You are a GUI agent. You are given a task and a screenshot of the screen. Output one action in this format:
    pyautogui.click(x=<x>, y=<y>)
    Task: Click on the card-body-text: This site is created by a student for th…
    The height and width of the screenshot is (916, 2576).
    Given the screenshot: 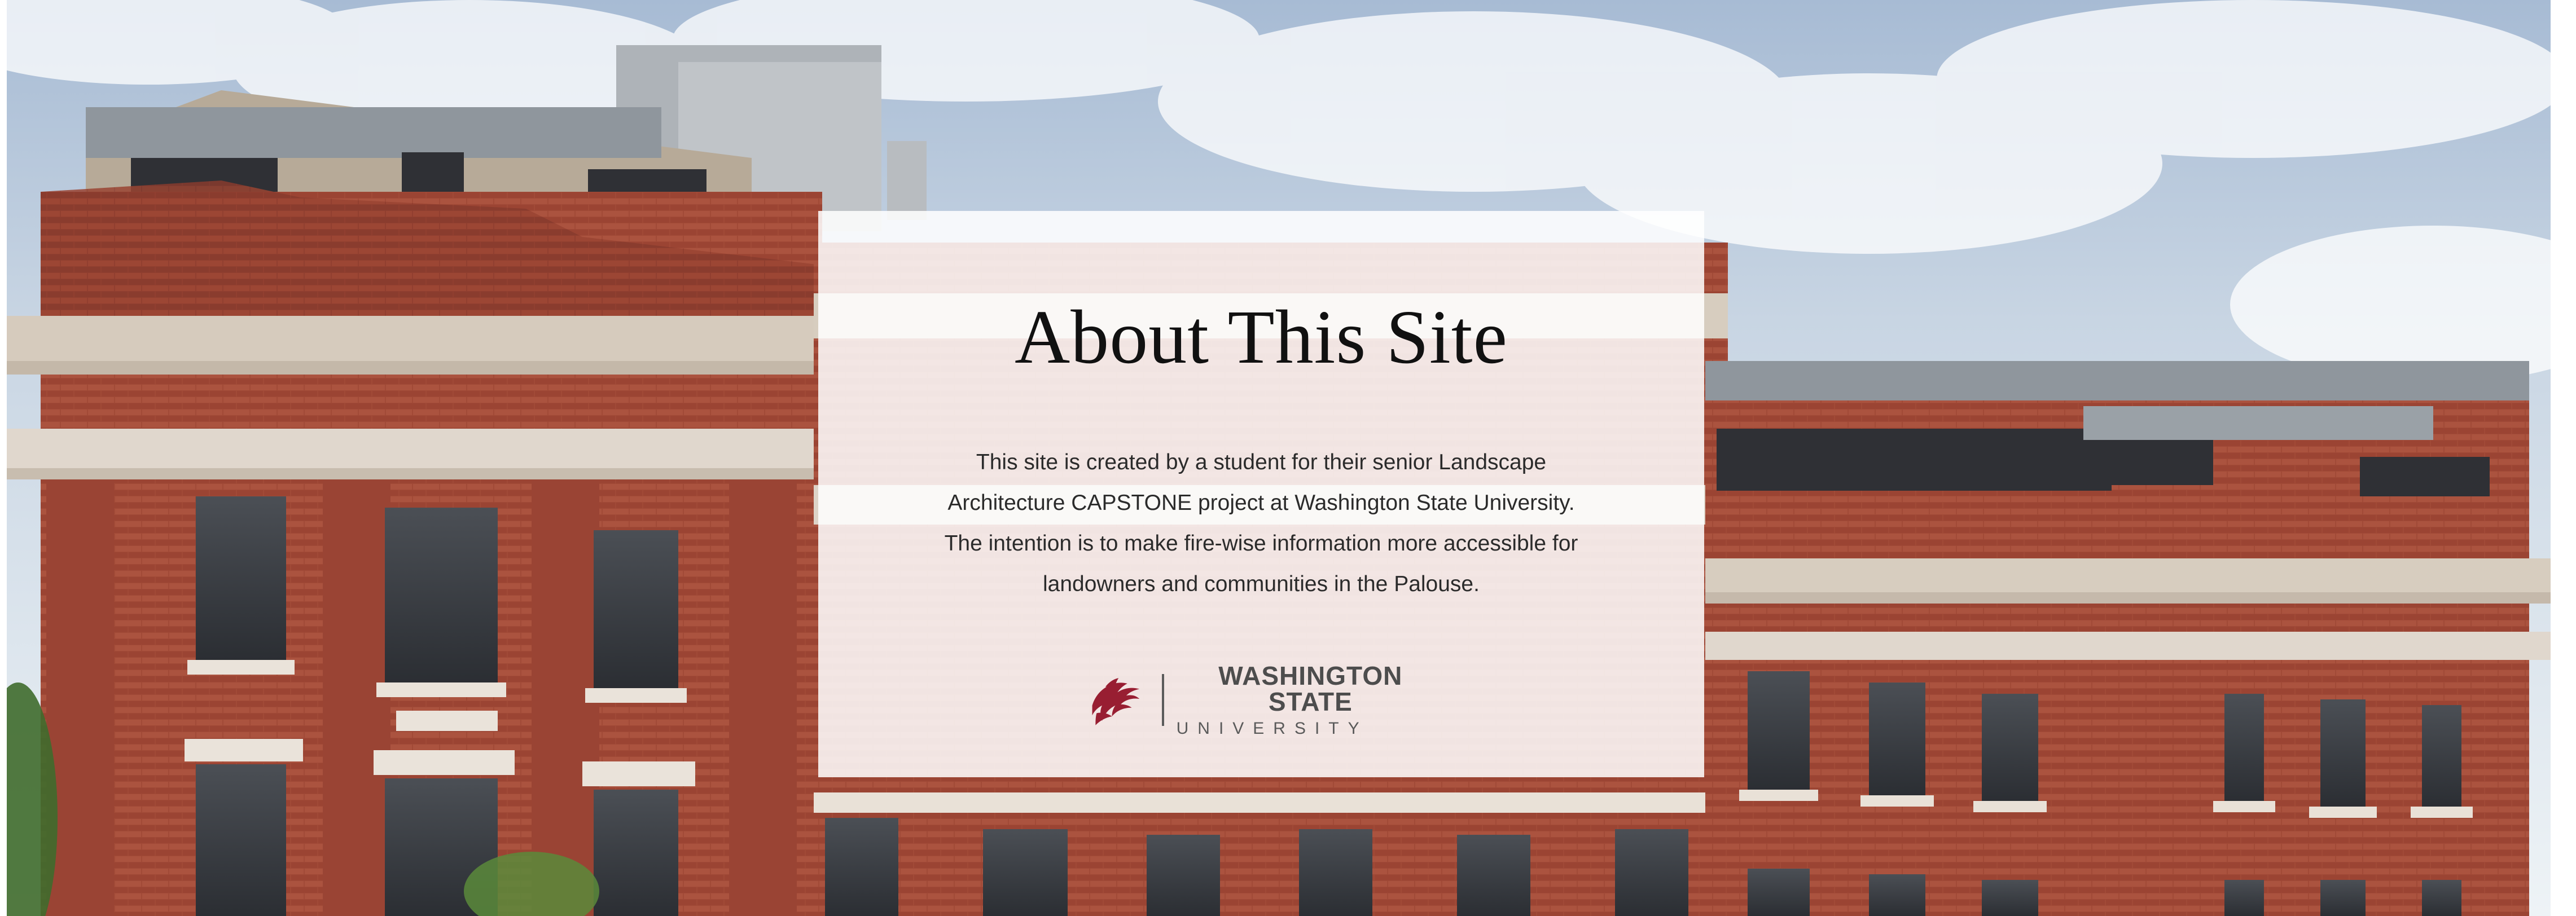 What is the action you would take?
    pyautogui.click(x=1261, y=523)
    